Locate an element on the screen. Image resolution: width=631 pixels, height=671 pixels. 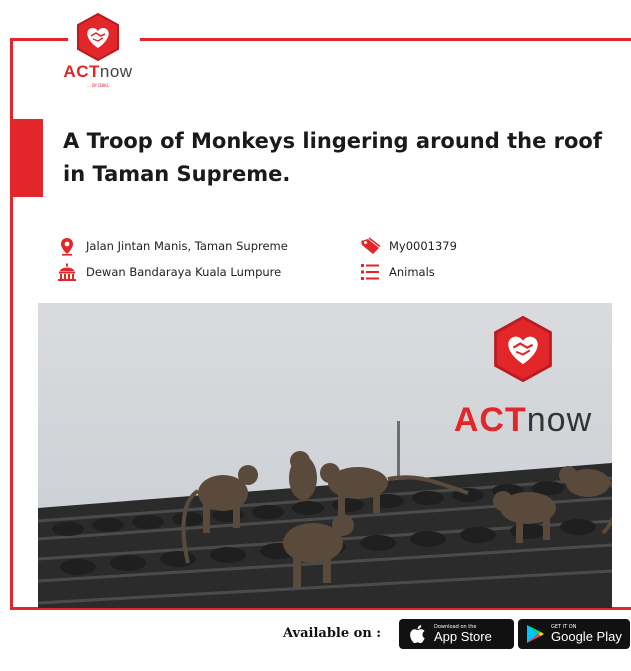
app-store-text: Download on the App Store is located at coordinates (463, 634).